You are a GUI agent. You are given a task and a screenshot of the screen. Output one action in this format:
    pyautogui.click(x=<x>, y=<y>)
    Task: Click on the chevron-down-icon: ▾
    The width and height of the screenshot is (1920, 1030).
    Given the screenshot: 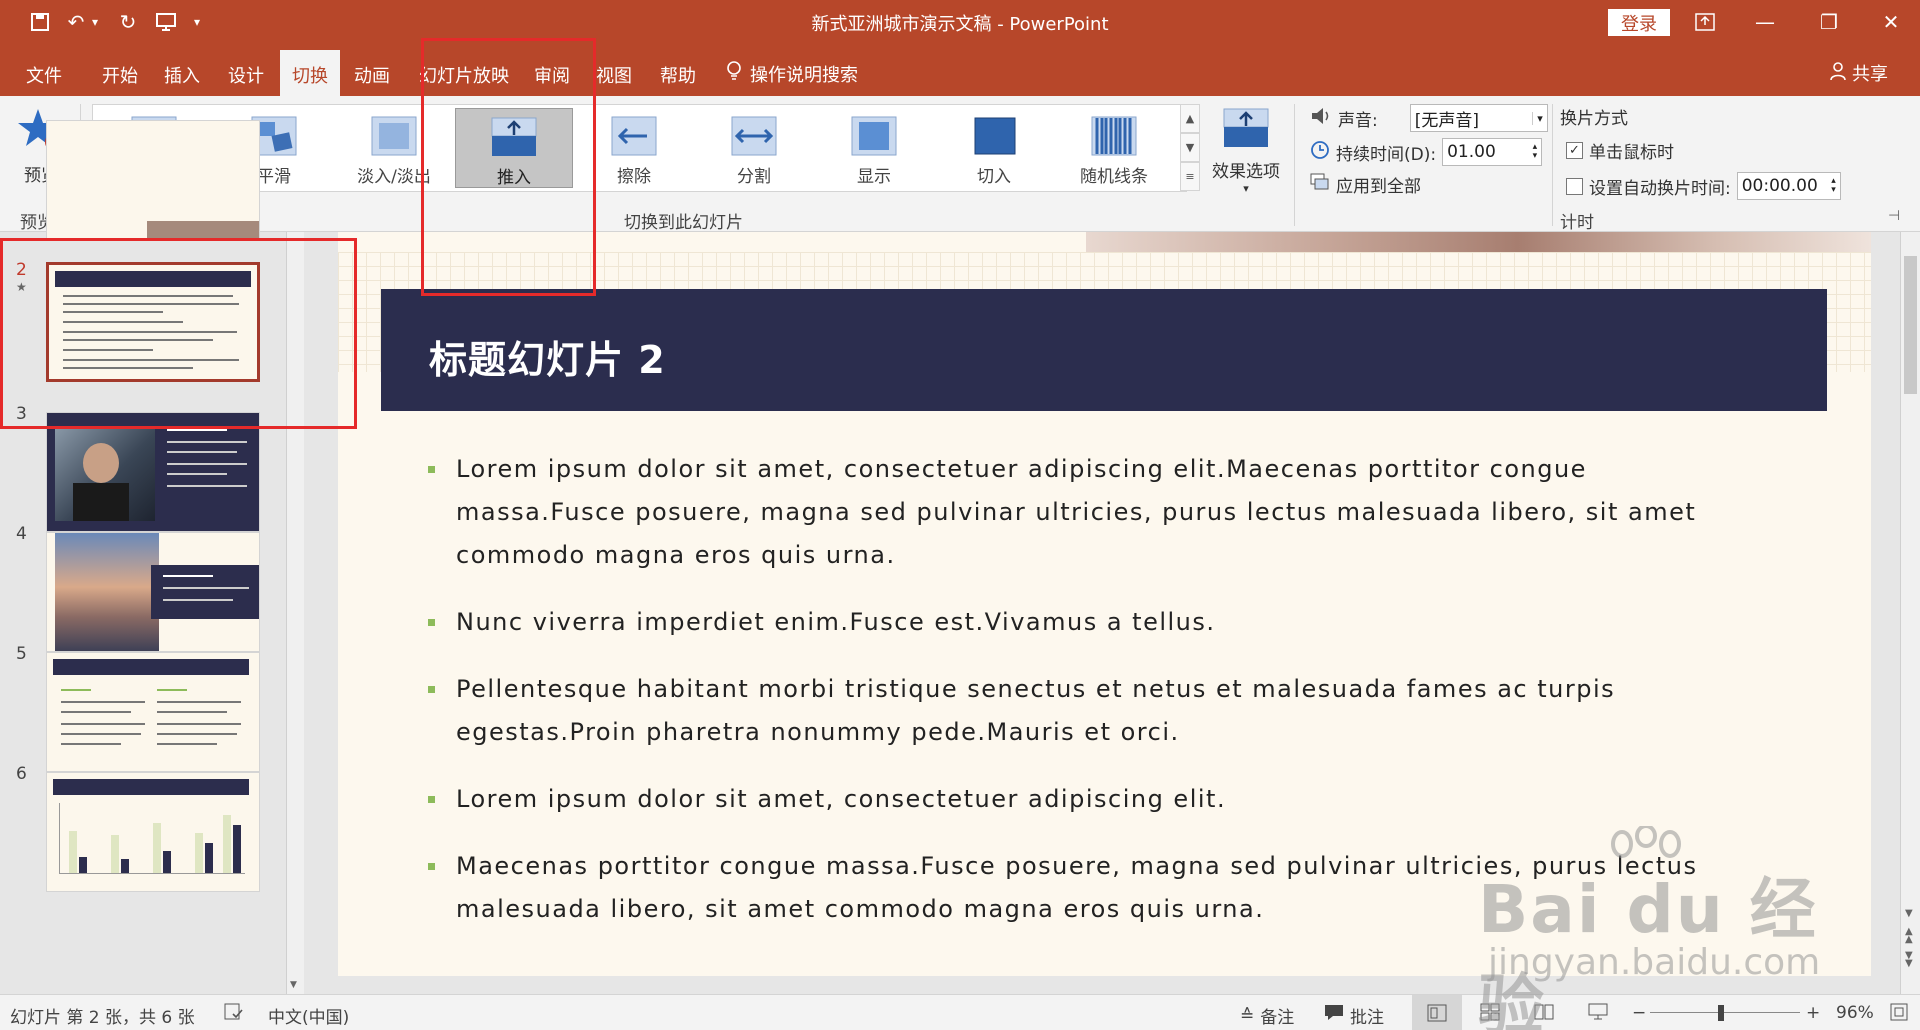 What is the action you would take?
    pyautogui.click(x=1537, y=118)
    